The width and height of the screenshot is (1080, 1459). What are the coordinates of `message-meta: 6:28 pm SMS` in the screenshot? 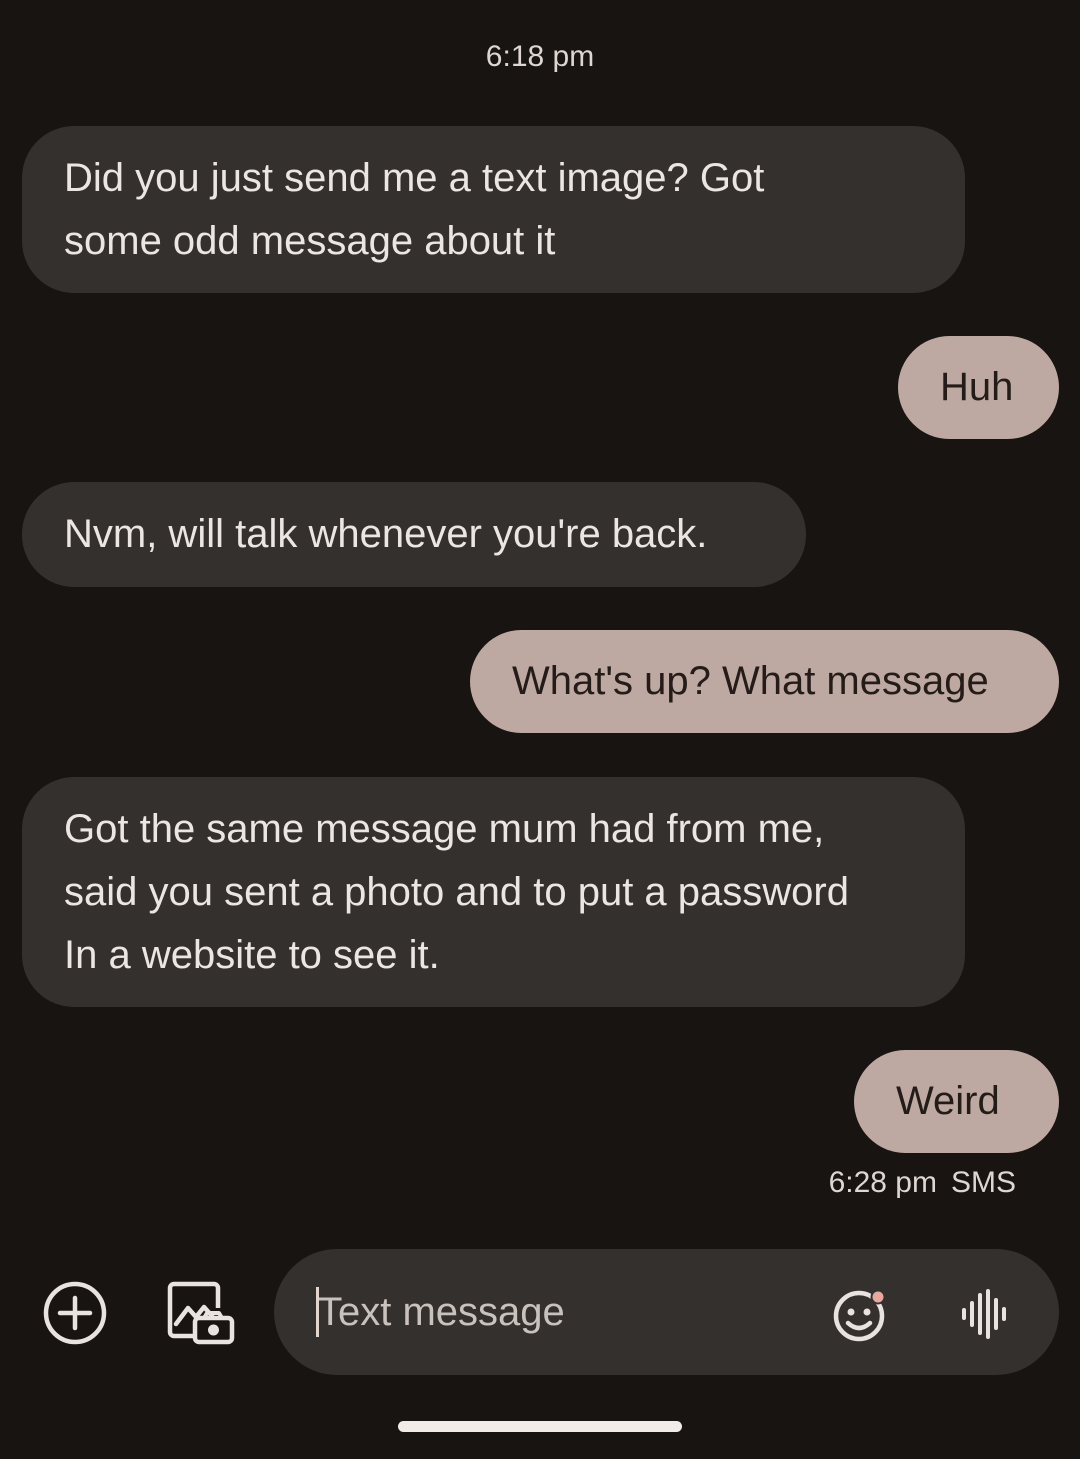 It's located at (922, 1183).